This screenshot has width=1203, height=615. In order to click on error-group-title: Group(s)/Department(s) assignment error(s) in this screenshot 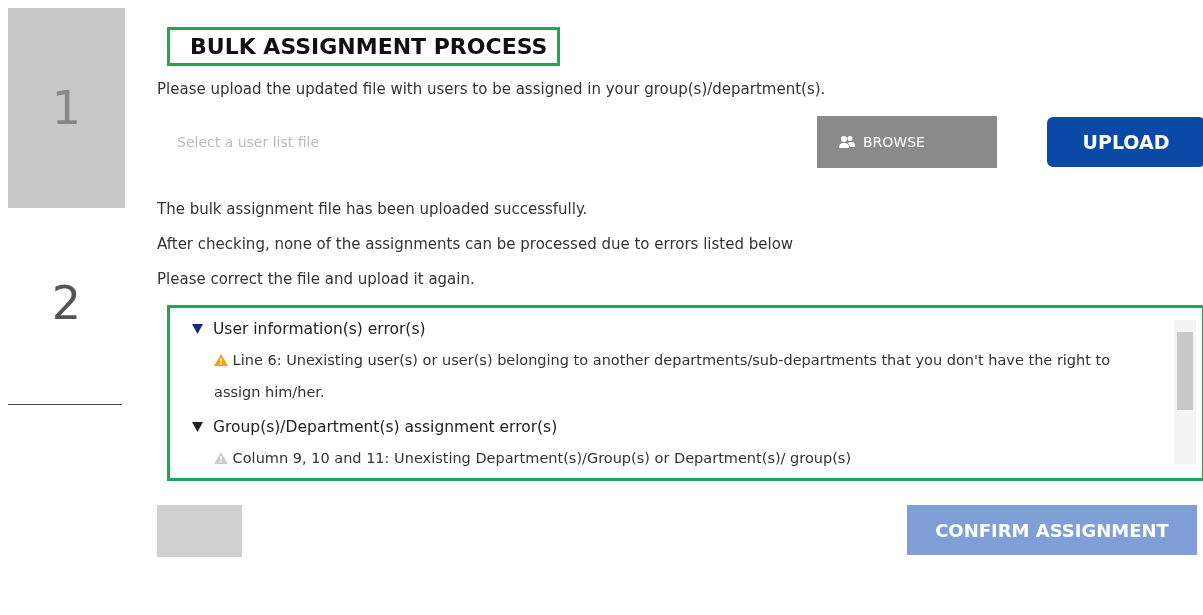, I will do `click(385, 427)`.